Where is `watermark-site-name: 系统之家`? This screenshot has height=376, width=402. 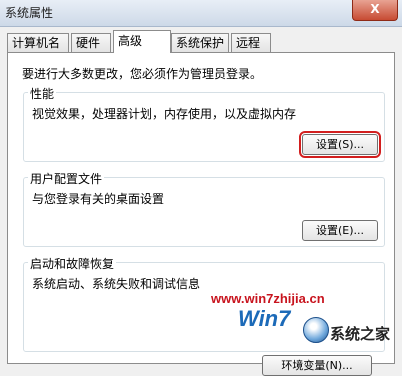 watermark-site-name: 系统之家 is located at coordinates (360, 334).